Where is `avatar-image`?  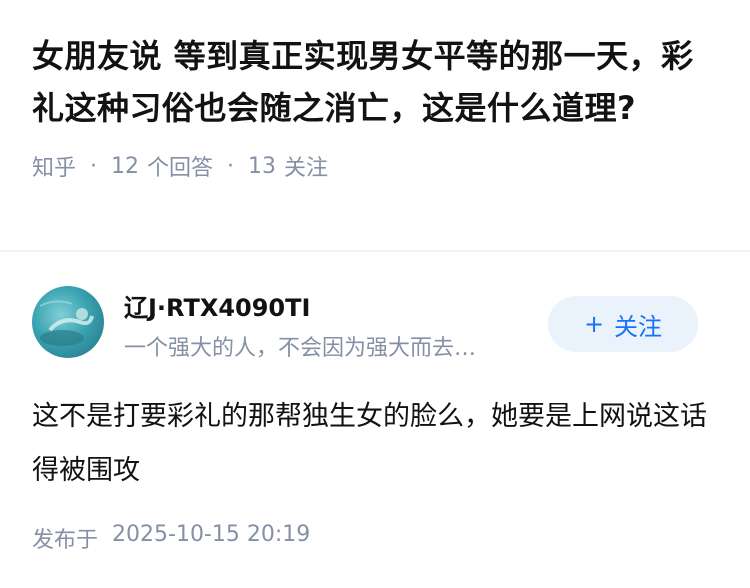
avatar-image is located at coordinates (66, 323).